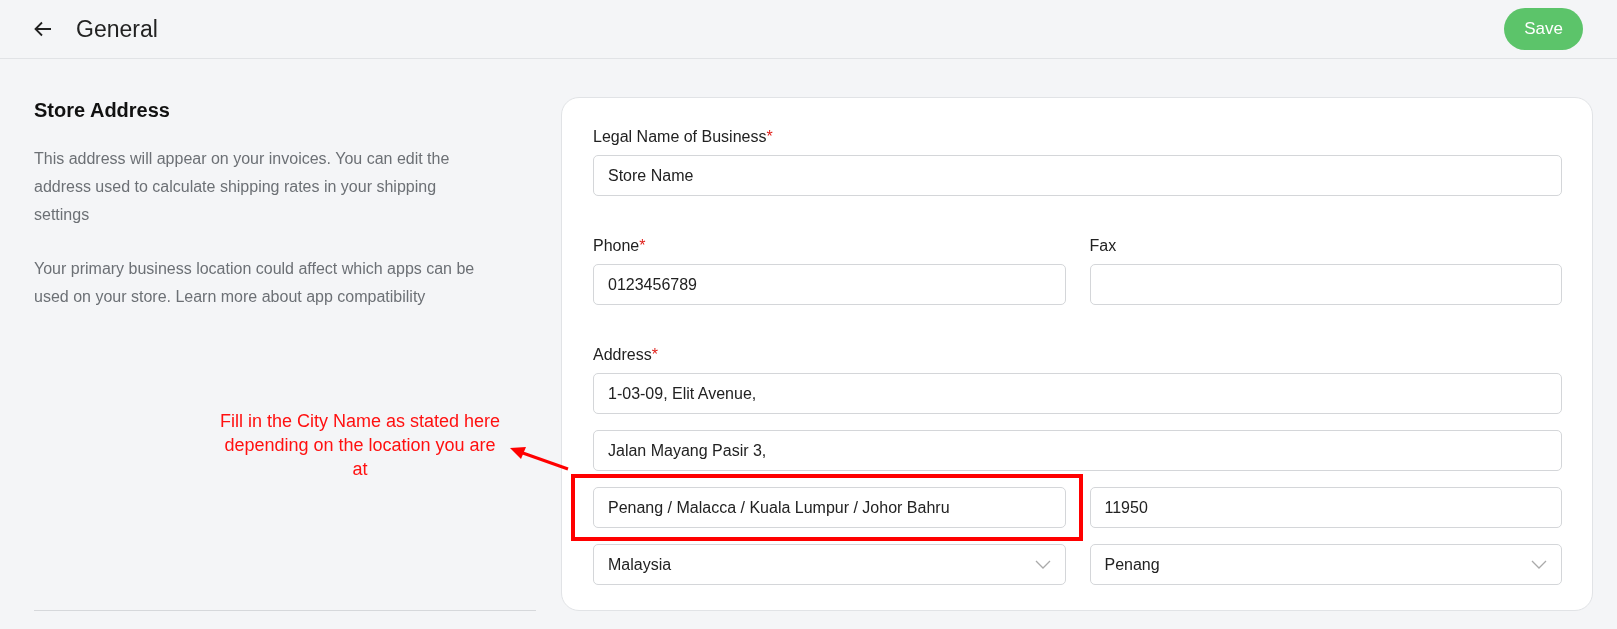  I want to click on field-label: Legal Name of Business*, so click(683, 137).